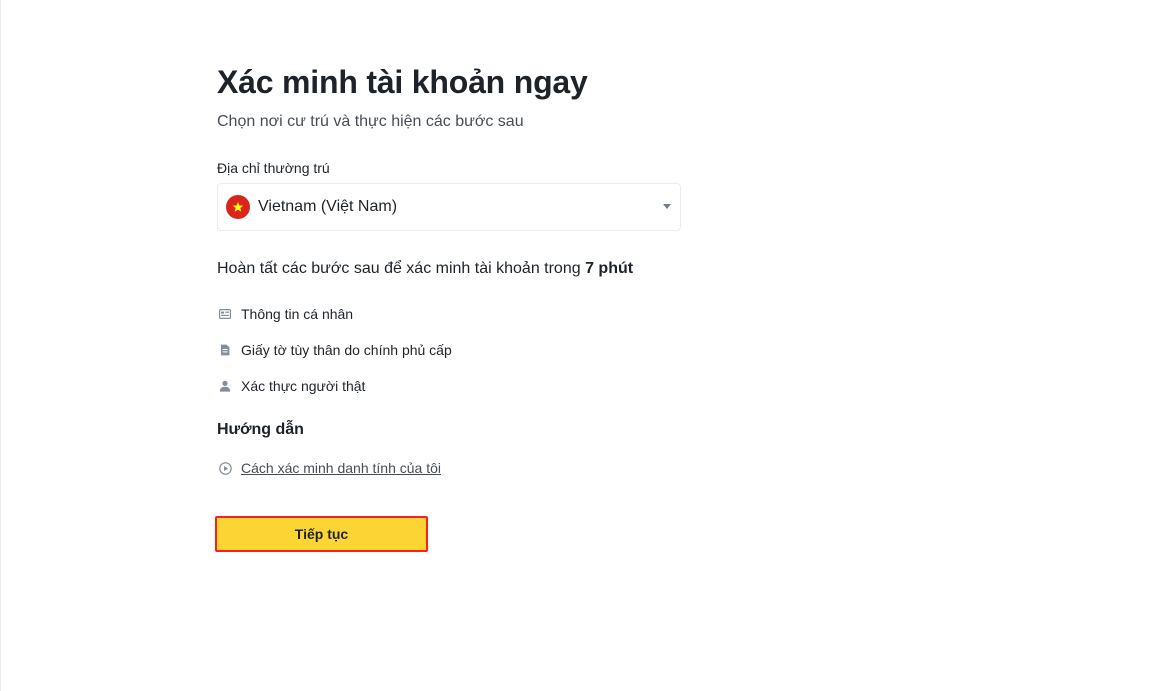  What do you see at coordinates (328, 206) in the screenshot?
I see `country-select-value: Vietnam (Việt Nam)` at bounding box center [328, 206].